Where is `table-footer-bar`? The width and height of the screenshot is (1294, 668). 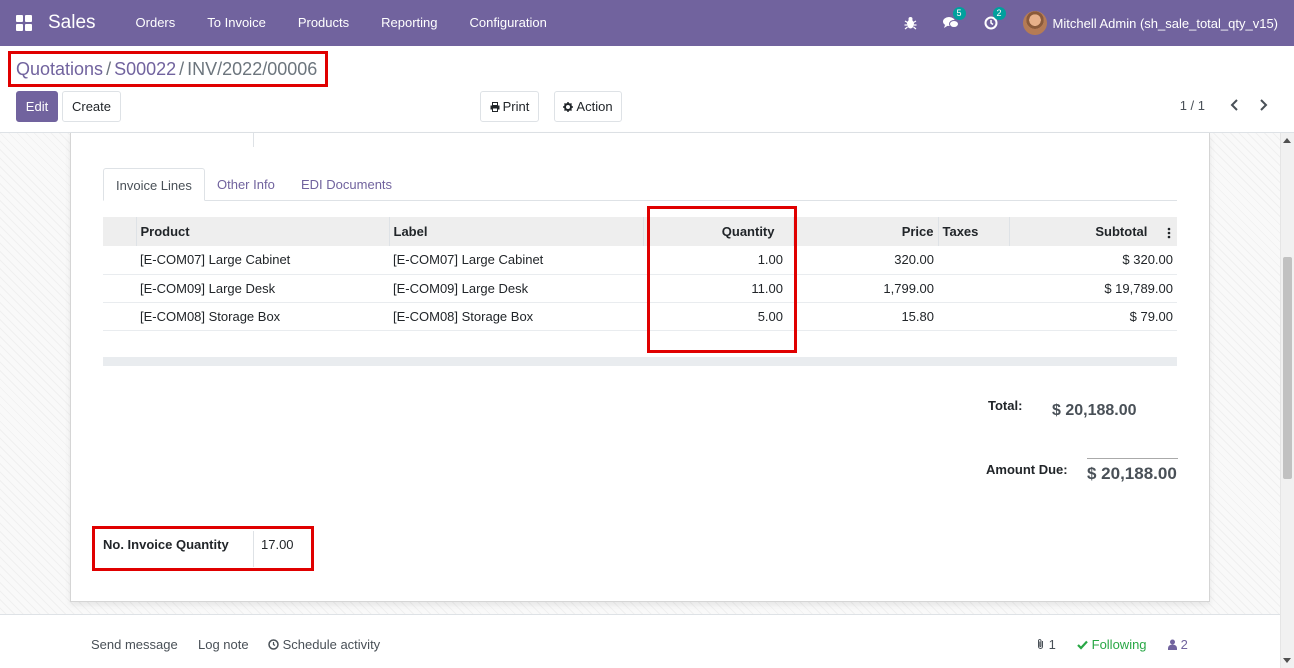 table-footer-bar is located at coordinates (640, 361).